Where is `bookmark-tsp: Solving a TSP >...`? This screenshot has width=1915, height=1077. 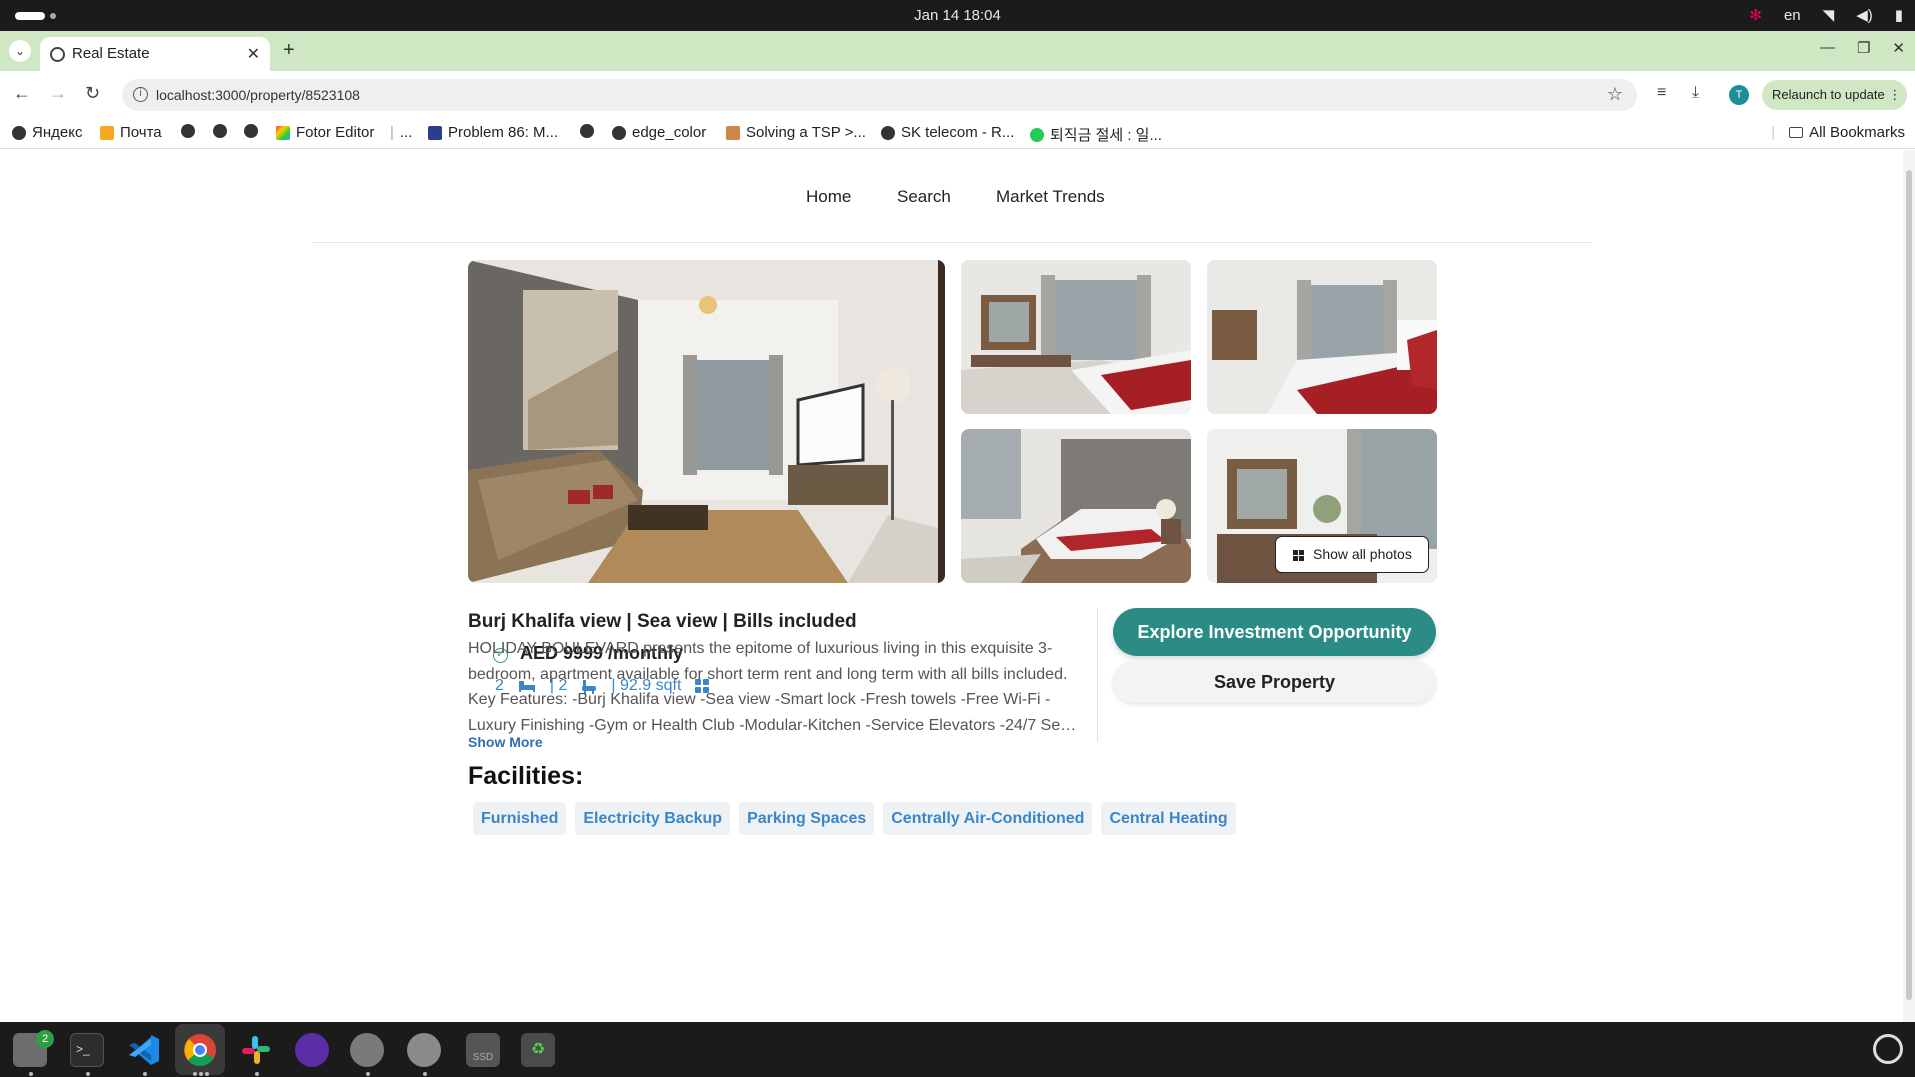 bookmark-tsp: Solving a TSP >... is located at coordinates (796, 132).